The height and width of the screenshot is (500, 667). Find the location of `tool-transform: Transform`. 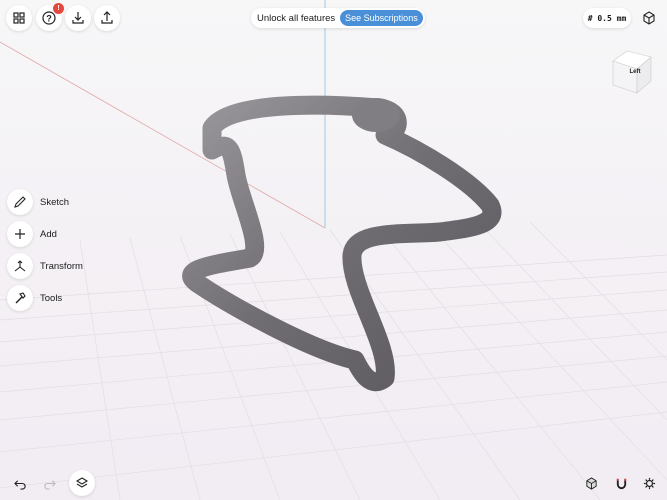

tool-transform: Transform is located at coordinates (45, 266).